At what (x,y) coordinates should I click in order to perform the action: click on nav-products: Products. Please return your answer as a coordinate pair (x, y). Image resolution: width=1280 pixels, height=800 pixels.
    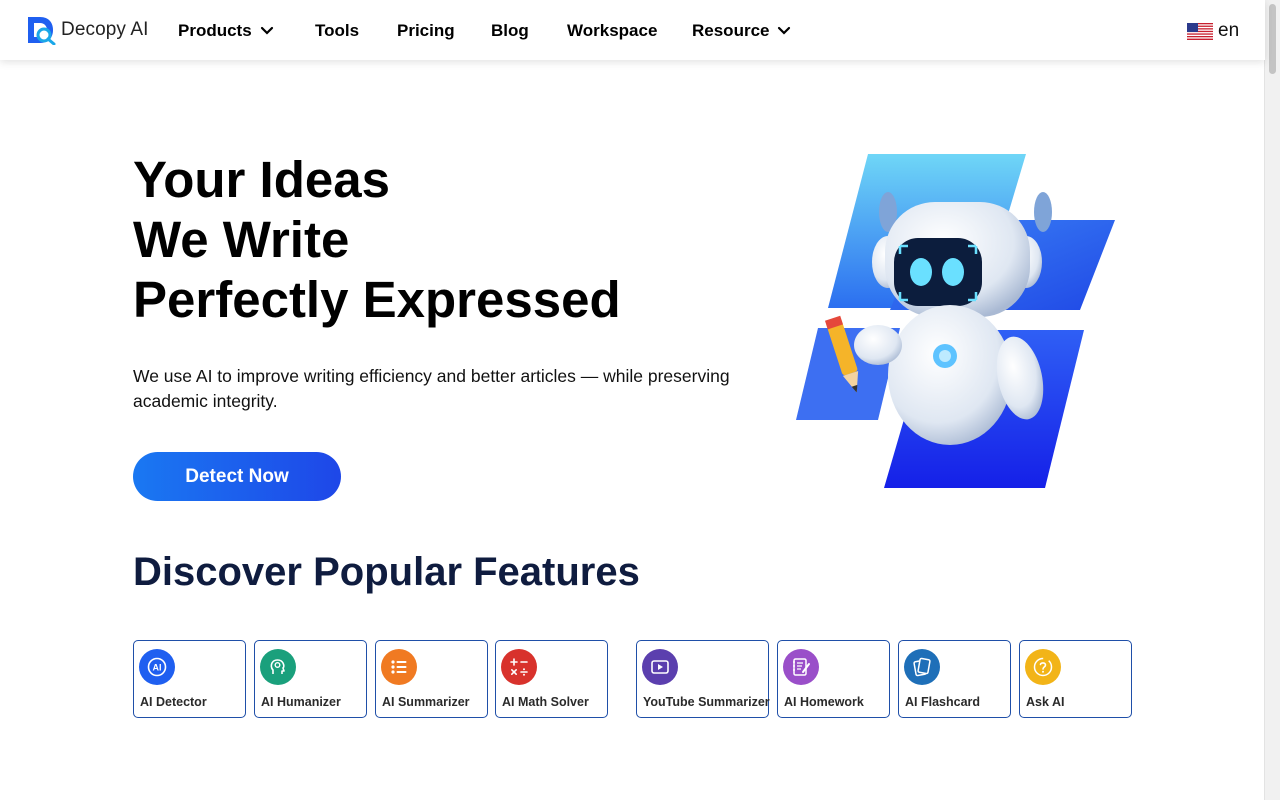
    Looking at the image, I should click on (226, 31).